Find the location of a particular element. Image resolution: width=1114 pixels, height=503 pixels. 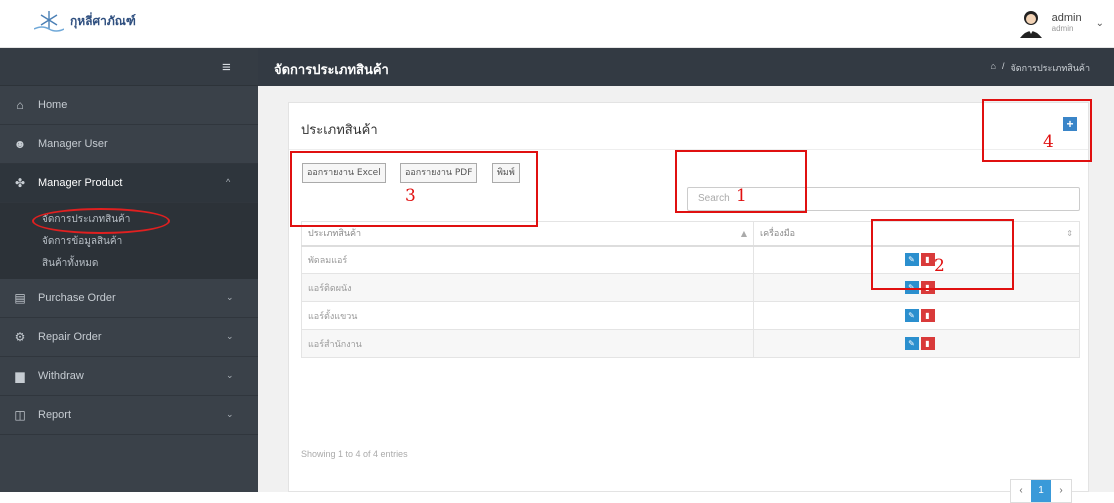

sidebar-header: ≡ is located at coordinates (129, 67).